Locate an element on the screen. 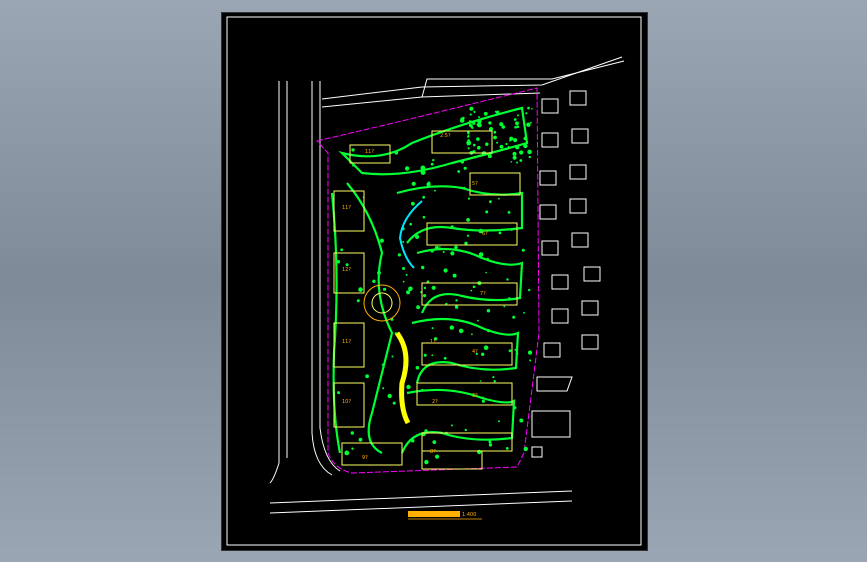 This screenshot has width=867, height=562. title-bar is located at coordinates (434, 514).